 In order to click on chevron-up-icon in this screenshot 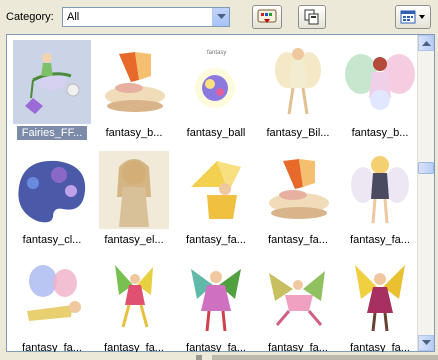, I will do `click(426, 43)`.